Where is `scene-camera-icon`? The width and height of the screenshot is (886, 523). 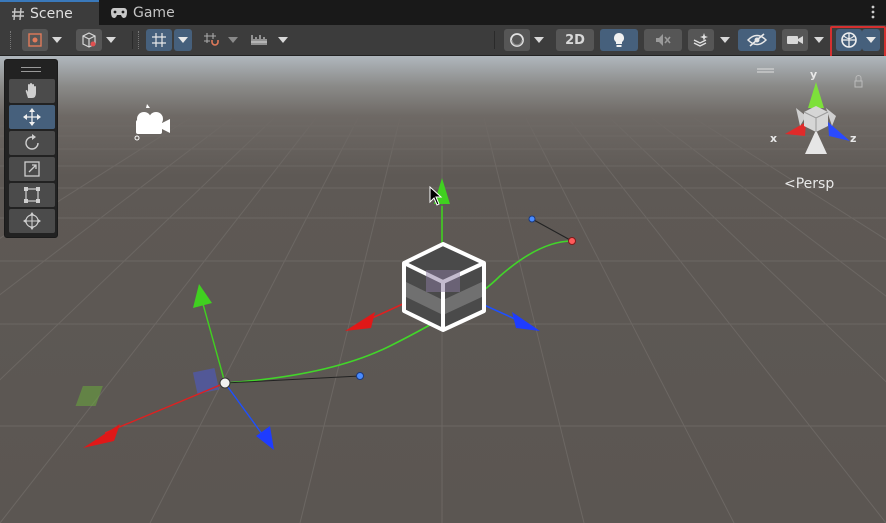 scene-camera-icon is located at coordinates (152, 122).